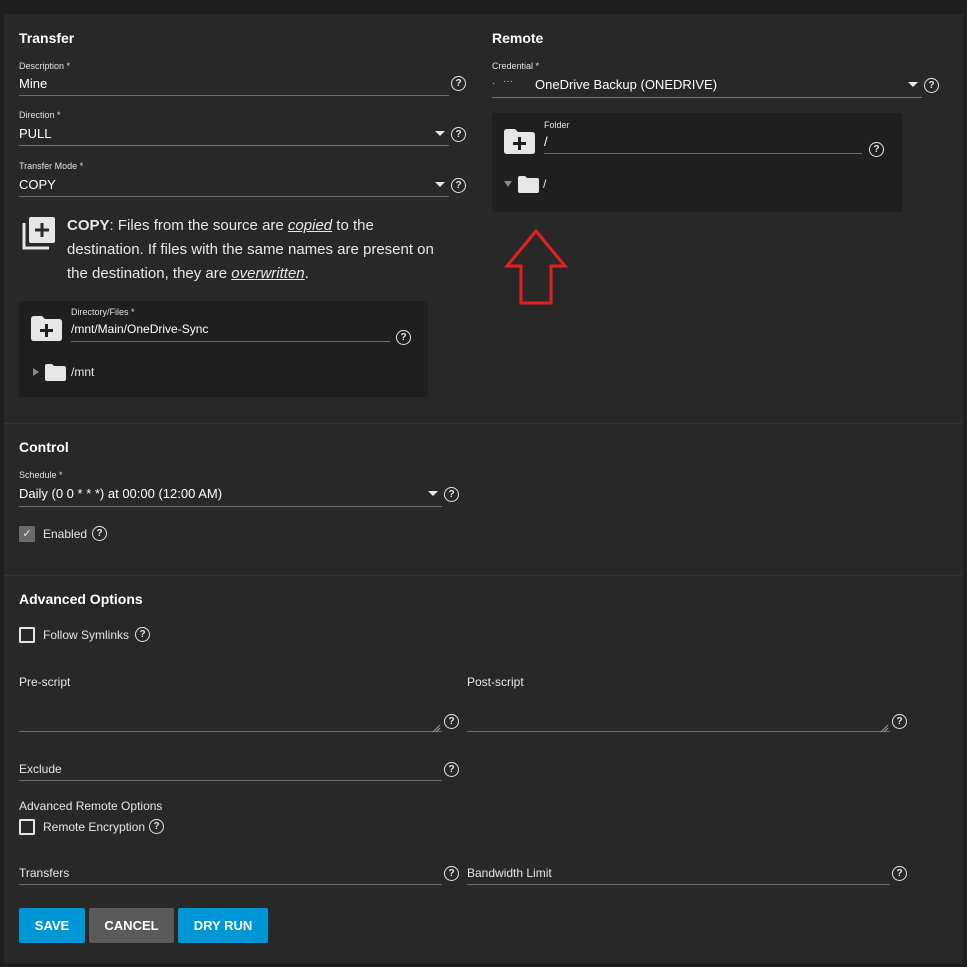  What do you see at coordinates (557, 125) in the screenshot?
I see `folder-label: Folder` at bounding box center [557, 125].